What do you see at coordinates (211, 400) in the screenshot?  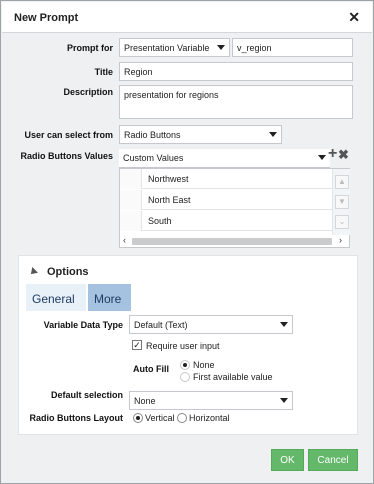 I see `default-selection-select: None` at bounding box center [211, 400].